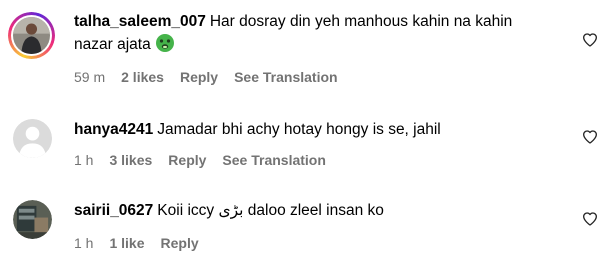  I want to click on comment-meta: 59 m 2 likes Reply See Translation, so click(214, 77).